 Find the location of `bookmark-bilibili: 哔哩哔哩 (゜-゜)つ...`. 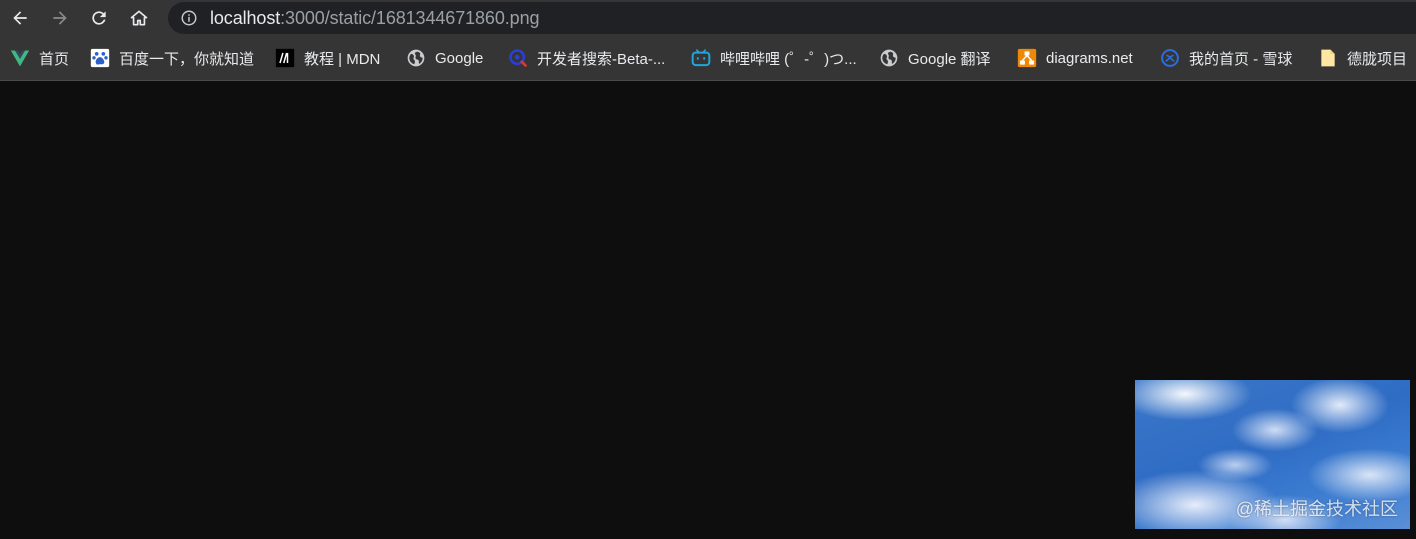

bookmark-bilibili: 哔哩哔哩 (゜-゜)つ... is located at coordinates (774, 58).